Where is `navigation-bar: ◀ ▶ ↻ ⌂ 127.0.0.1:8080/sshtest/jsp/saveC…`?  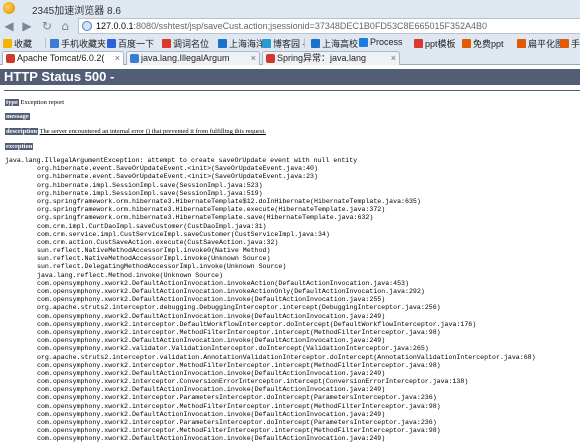
navigation-bar: ◀ ▶ ↻ ⌂ 127.0.0.1:8080/sshtest/jsp/saveC… is located at coordinates (290, 26).